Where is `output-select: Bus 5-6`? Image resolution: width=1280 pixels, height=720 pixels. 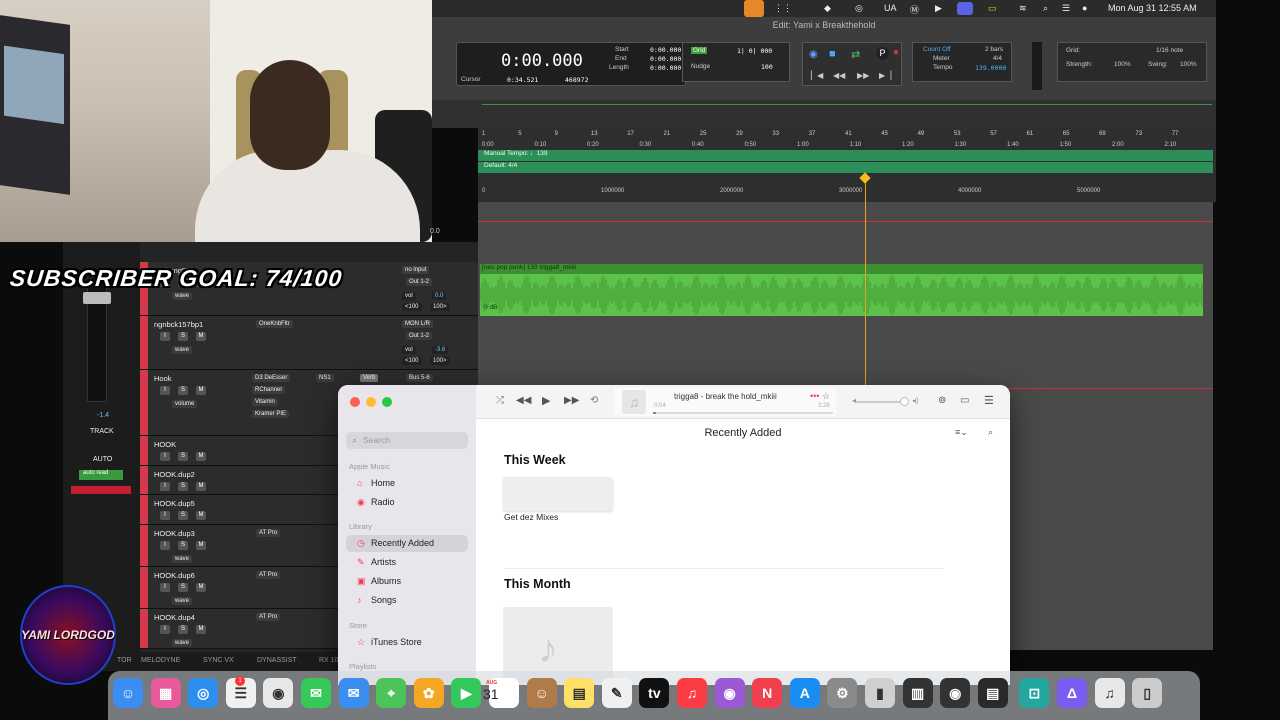 output-select: Bus 5-6 is located at coordinates (419, 378).